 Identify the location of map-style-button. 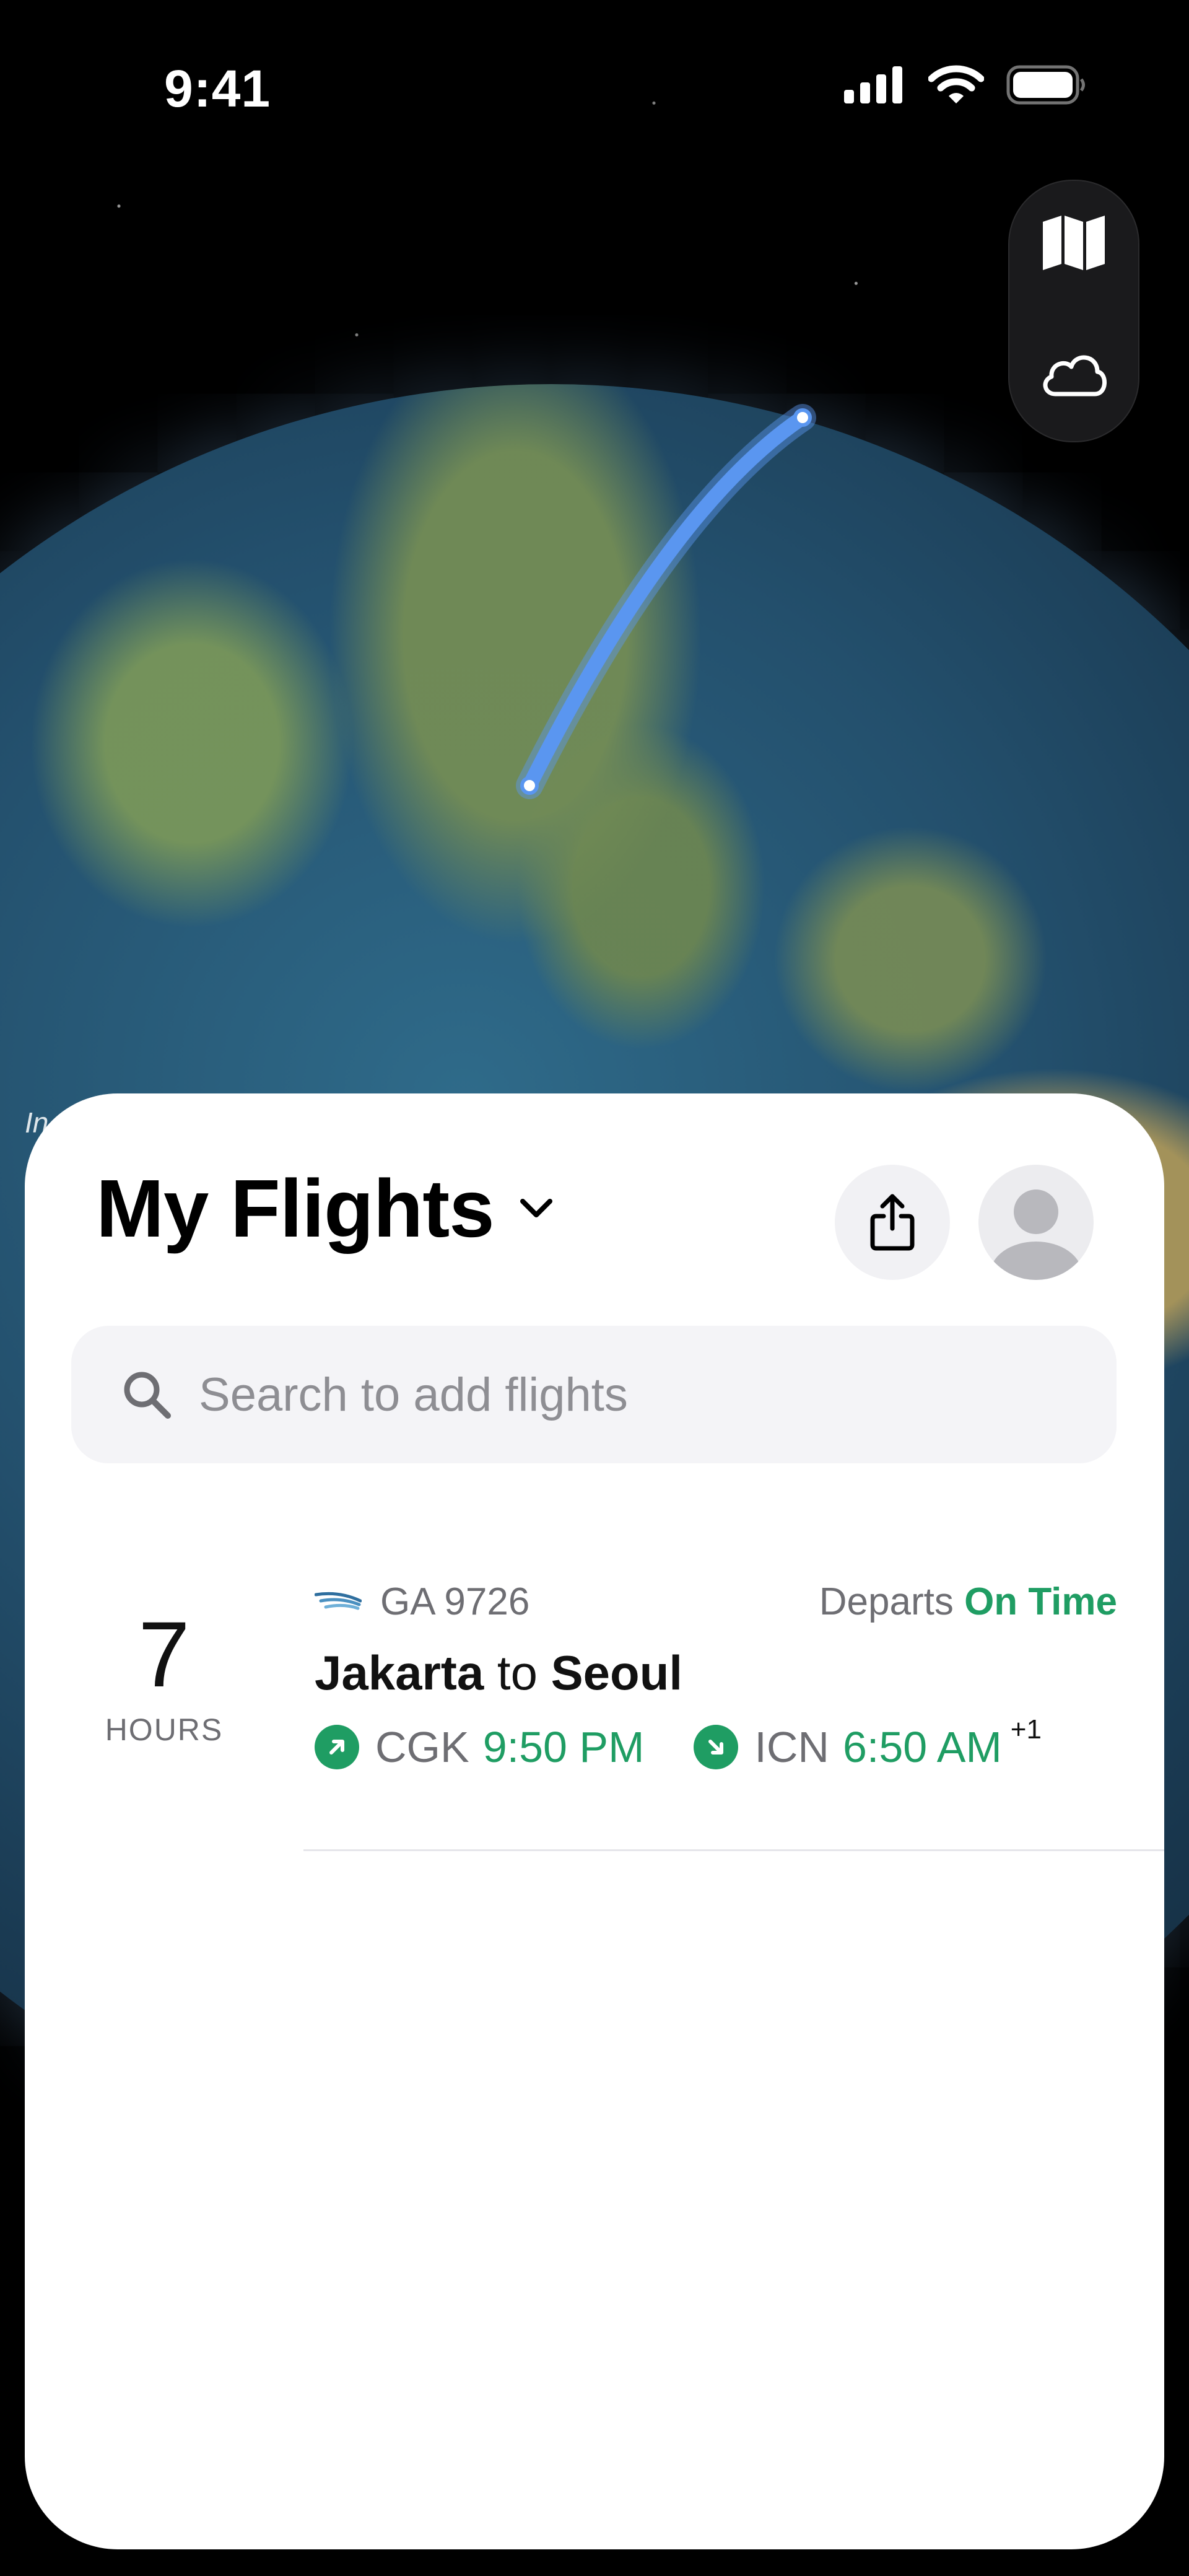
(1074, 243).